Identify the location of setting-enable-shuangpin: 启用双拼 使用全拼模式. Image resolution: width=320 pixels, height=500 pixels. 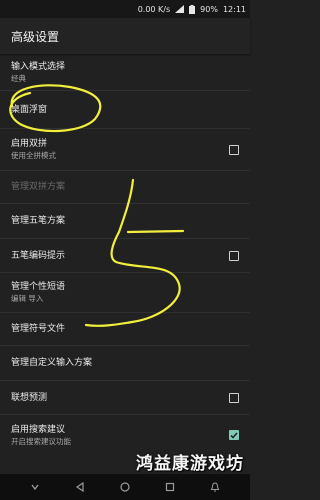
(125, 150).